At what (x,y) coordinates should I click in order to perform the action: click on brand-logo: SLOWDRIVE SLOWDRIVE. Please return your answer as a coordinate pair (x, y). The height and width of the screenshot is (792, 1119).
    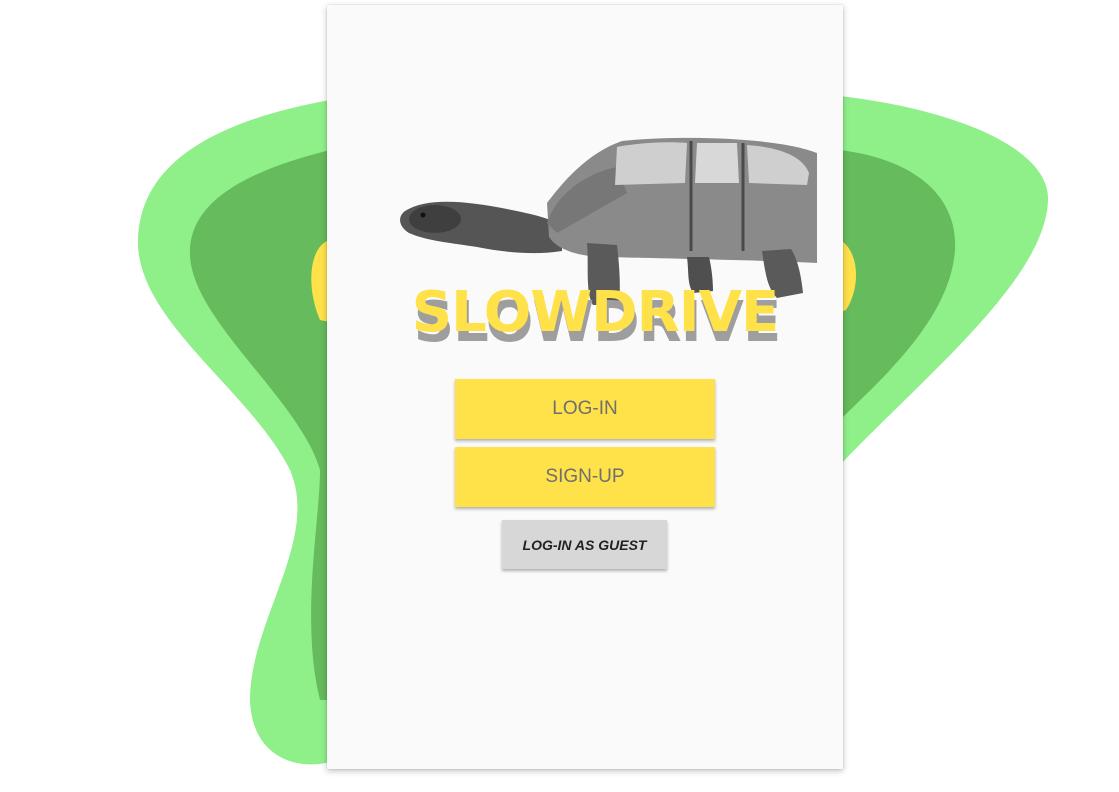
    Looking at the image, I should click on (585, 318).